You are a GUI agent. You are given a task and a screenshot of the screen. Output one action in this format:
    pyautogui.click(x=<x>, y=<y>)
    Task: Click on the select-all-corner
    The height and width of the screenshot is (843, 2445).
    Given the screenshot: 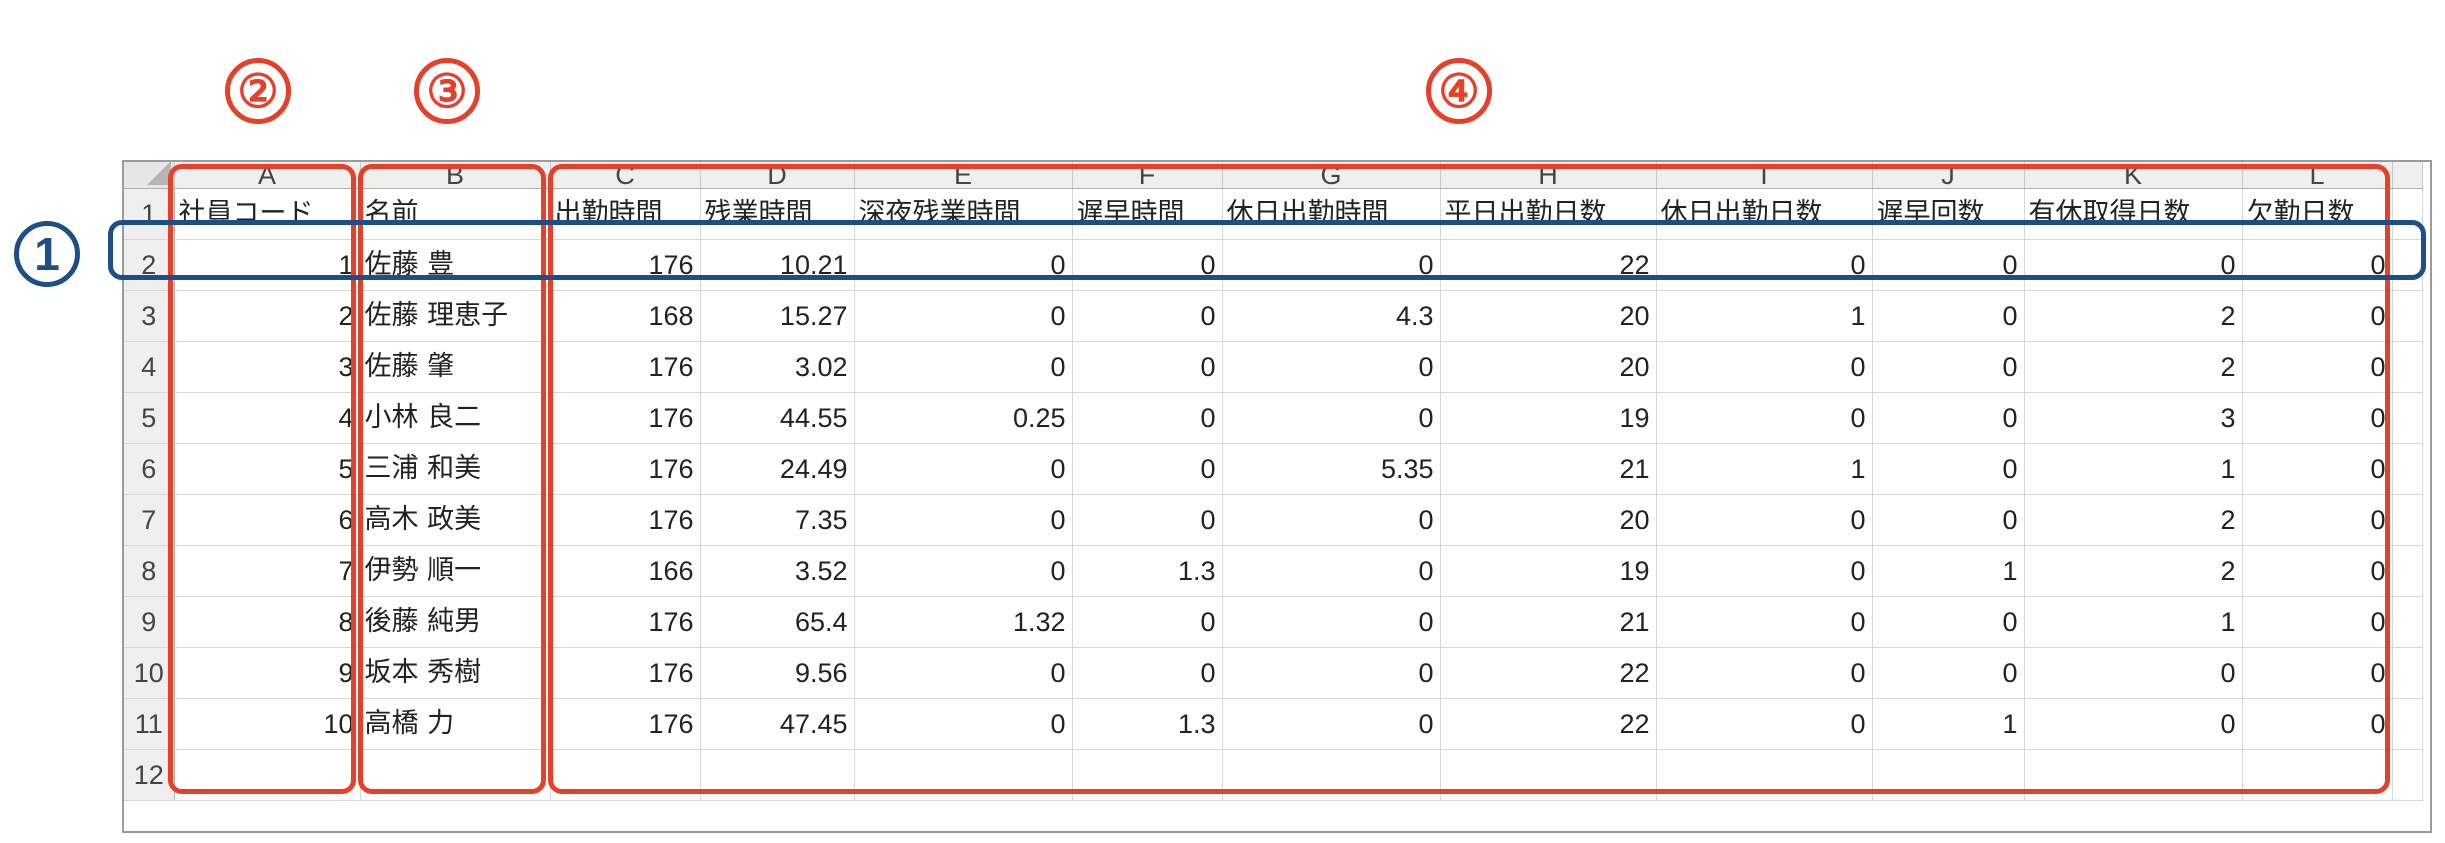 What is the action you would take?
    pyautogui.click(x=149, y=175)
    